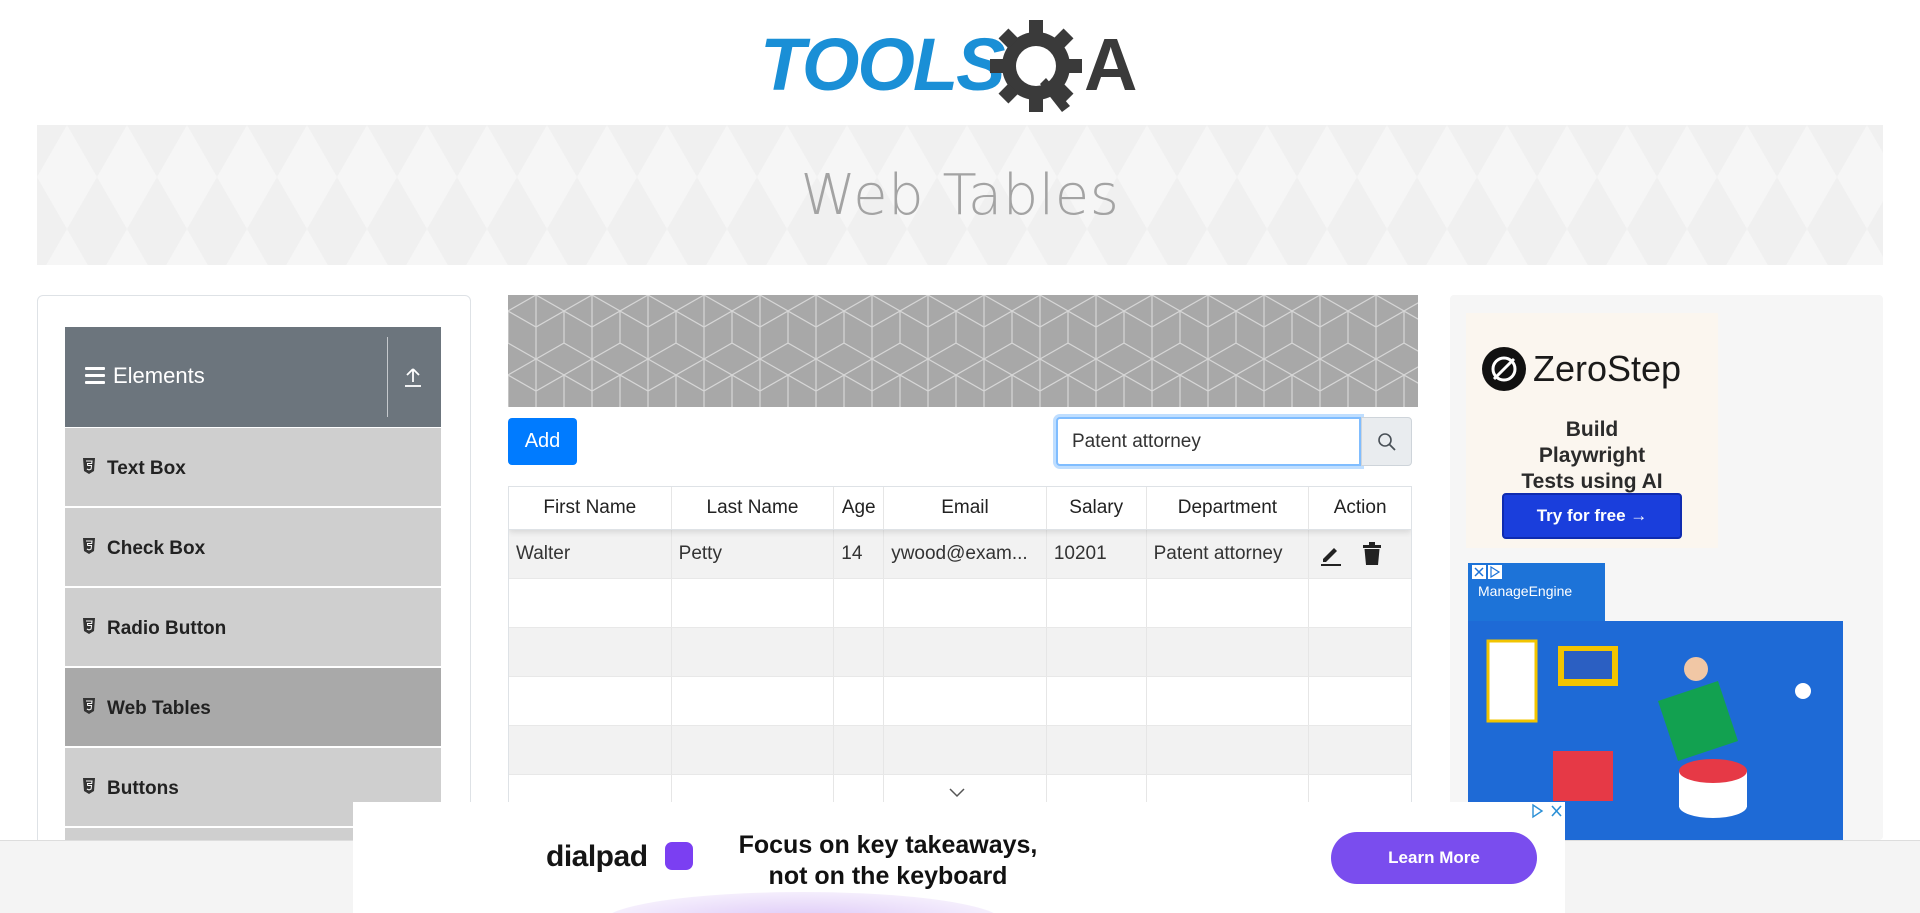  What do you see at coordinates (1228, 508) in the screenshot?
I see `column-header-department: Department` at bounding box center [1228, 508].